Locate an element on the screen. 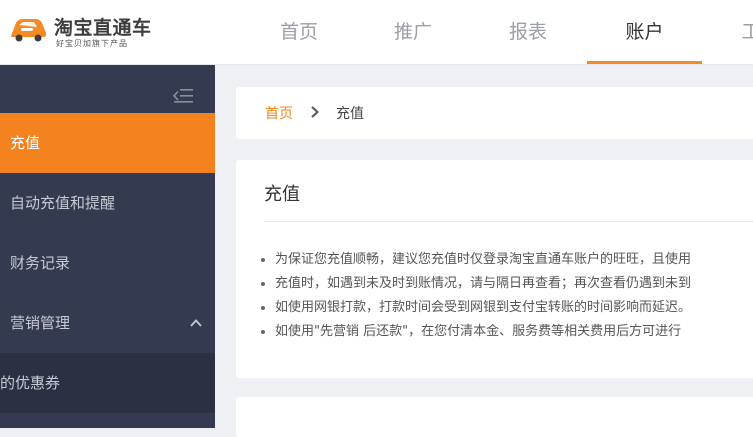  breadcrumb-current: 充值 is located at coordinates (350, 114).